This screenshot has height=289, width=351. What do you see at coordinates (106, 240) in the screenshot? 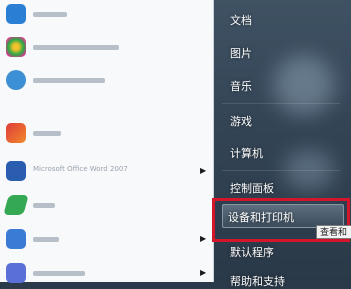
I see `program-item-7: ▶` at bounding box center [106, 240].